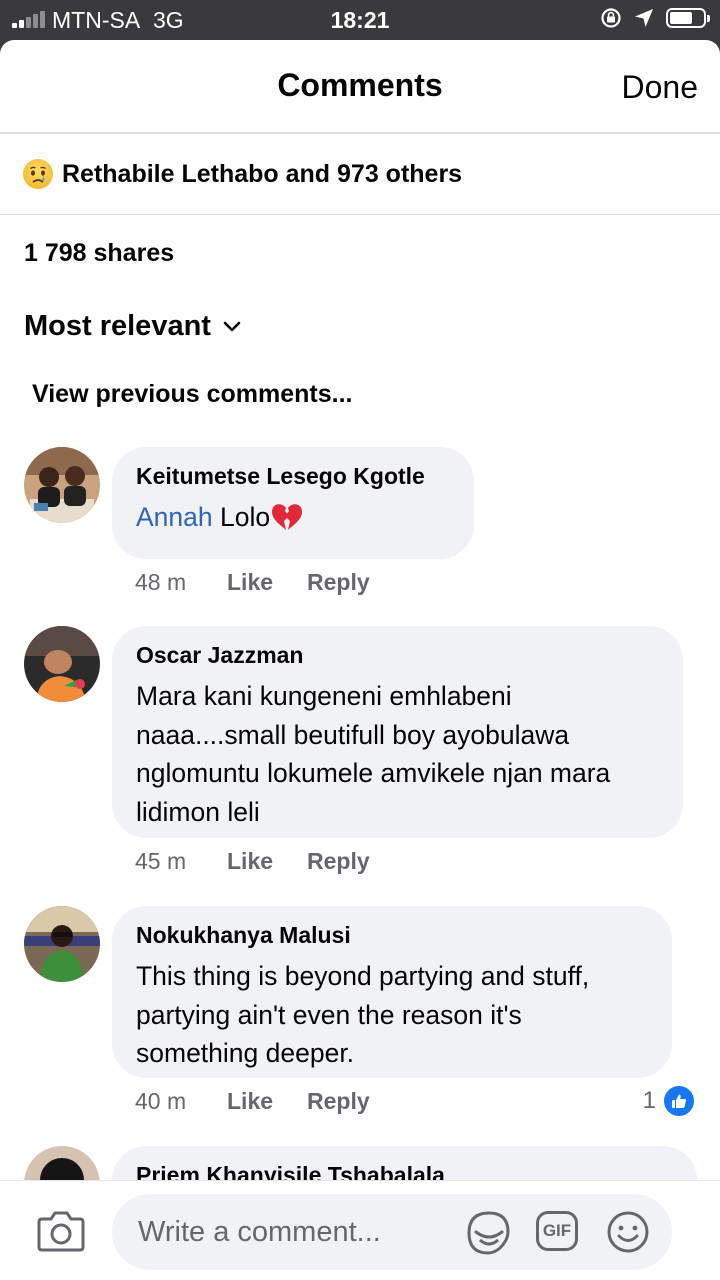 This screenshot has width=720, height=1280. I want to click on comment-input-box: GIF, so click(392, 1232).